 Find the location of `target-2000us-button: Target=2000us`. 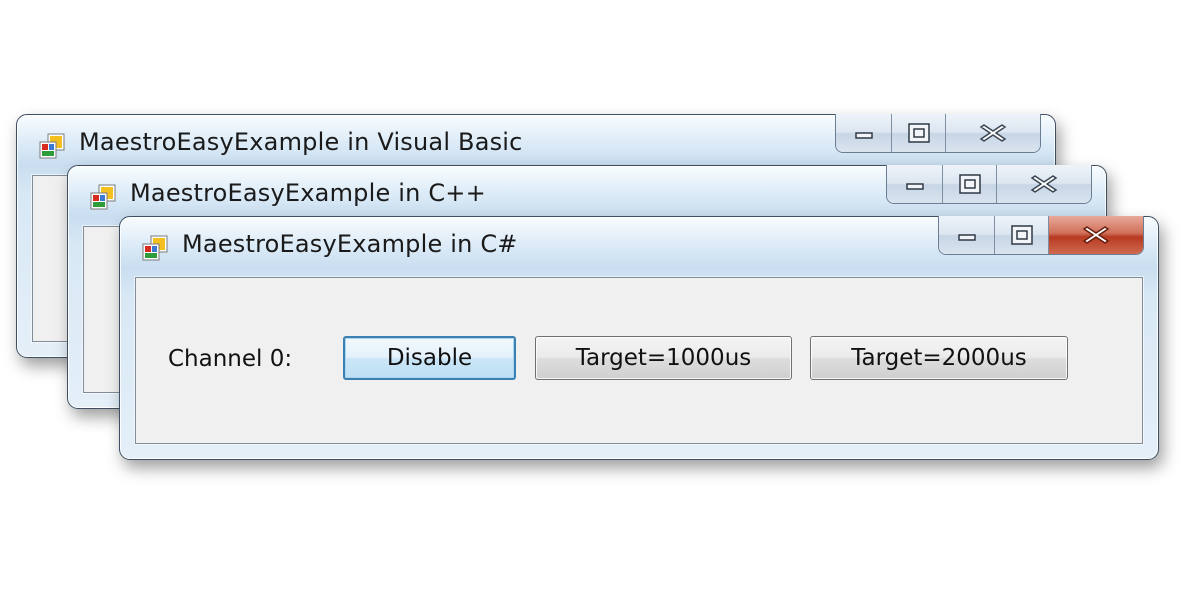

target-2000us-button: Target=2000us is located at coordinates (939, 358).